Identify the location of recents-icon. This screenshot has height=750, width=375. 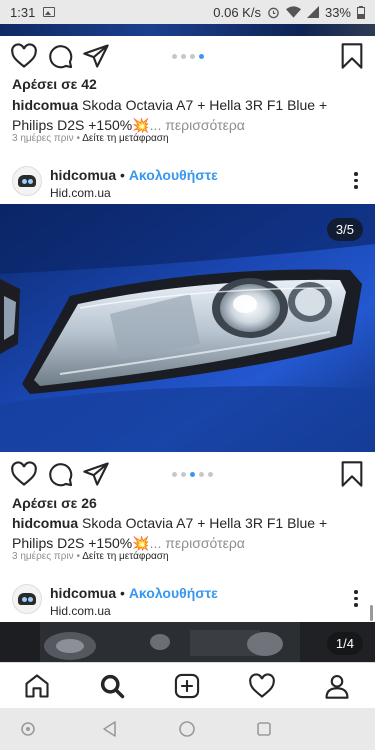
(264, 729).